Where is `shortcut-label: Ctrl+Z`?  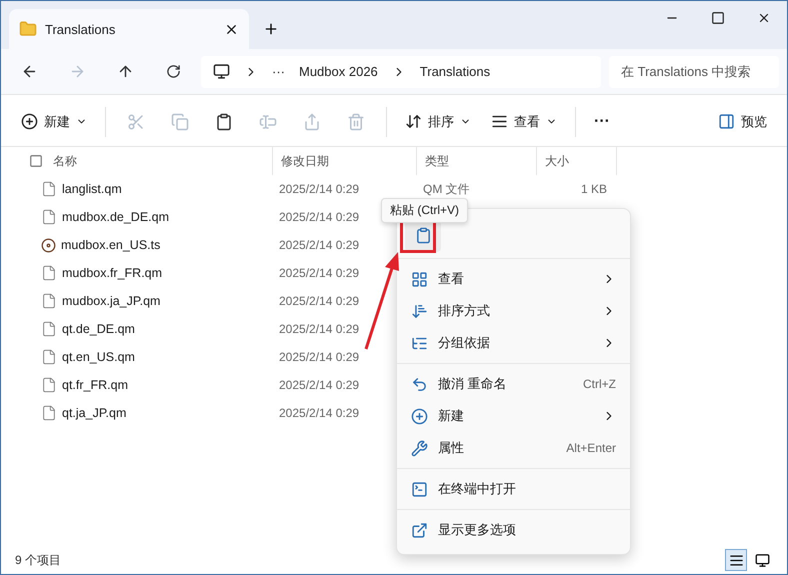 shortcut-label: Ctrl+Z is located at coordinates (599, 384).